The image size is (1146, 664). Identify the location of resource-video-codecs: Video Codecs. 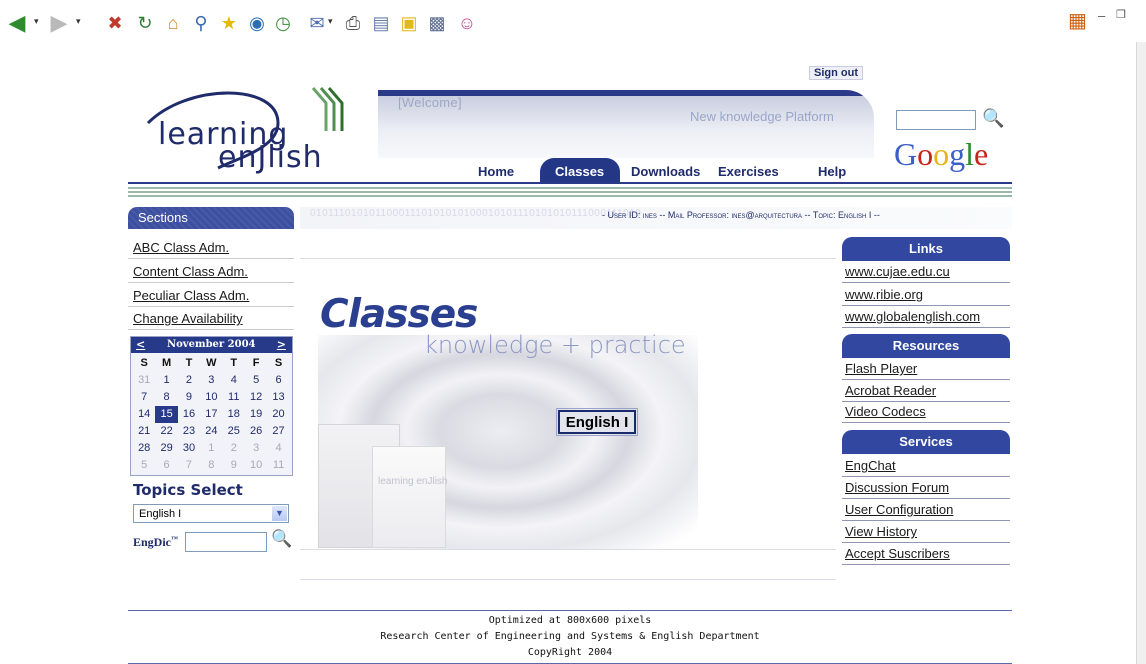
(885, 411).